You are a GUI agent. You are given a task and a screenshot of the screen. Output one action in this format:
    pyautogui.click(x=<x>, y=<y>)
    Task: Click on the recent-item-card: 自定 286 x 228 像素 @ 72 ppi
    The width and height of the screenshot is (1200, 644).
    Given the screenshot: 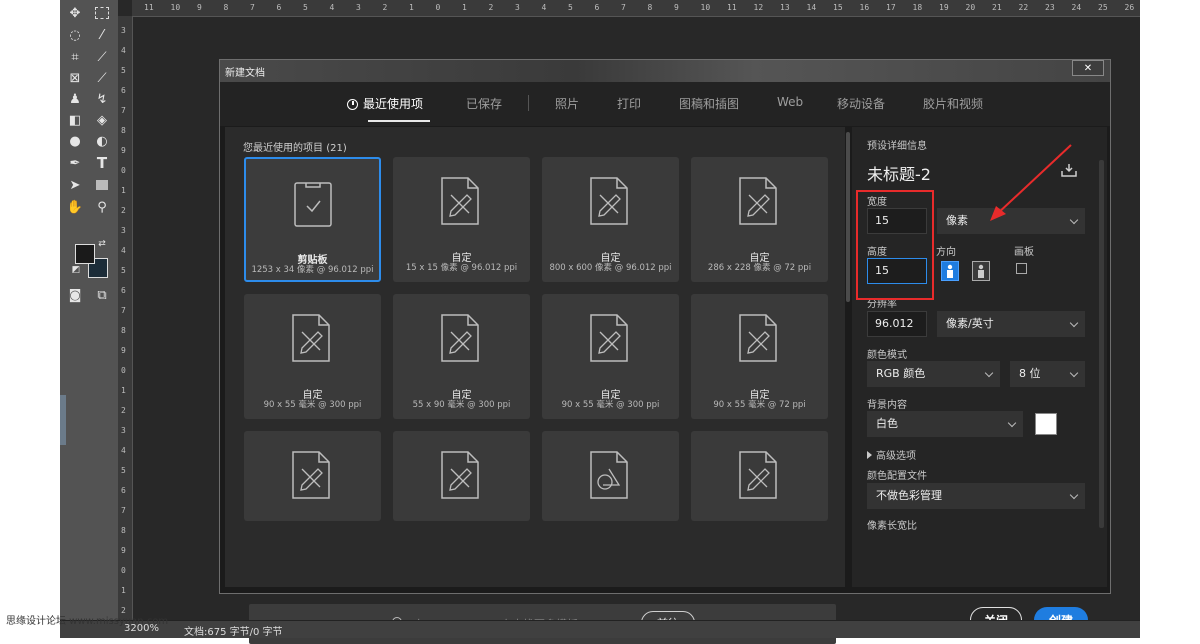 What is the action you would take?
    pyautogui.click(x=759, y=219)
    